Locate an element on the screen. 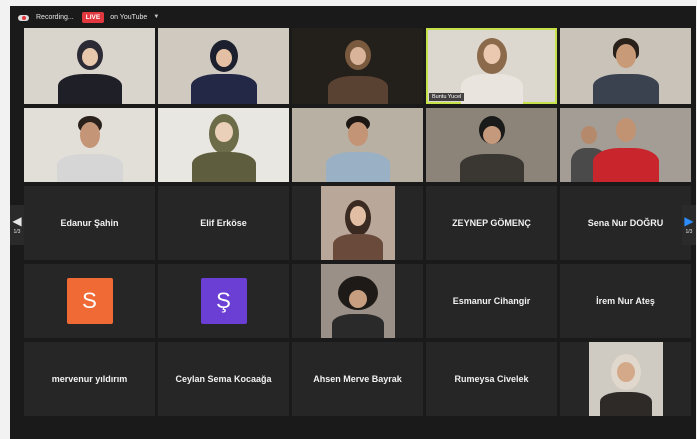 The height and width of the screenshot is (439, 697). participant-name: Rumeysa Civelek is located at coordinates (491, 379).